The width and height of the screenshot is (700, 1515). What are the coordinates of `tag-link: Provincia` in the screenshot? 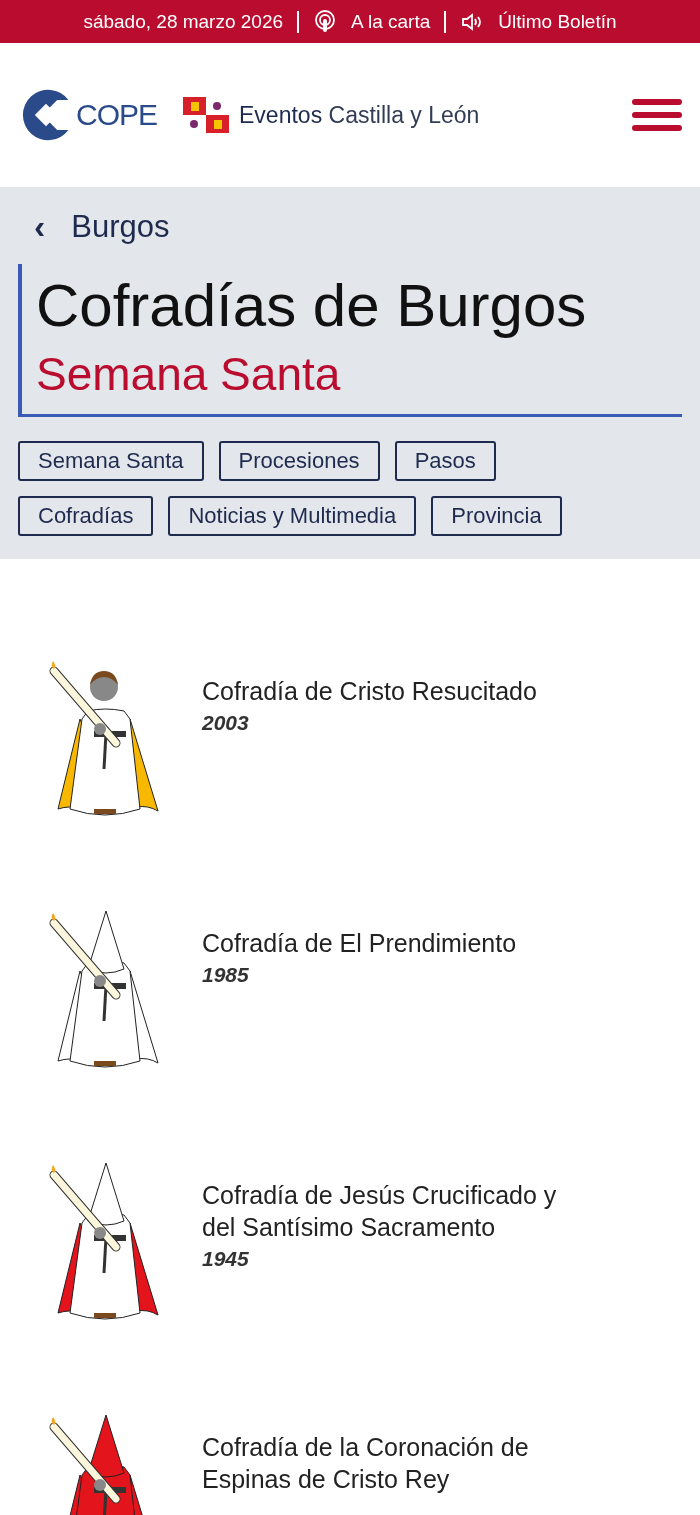 It's located at (496, 516).